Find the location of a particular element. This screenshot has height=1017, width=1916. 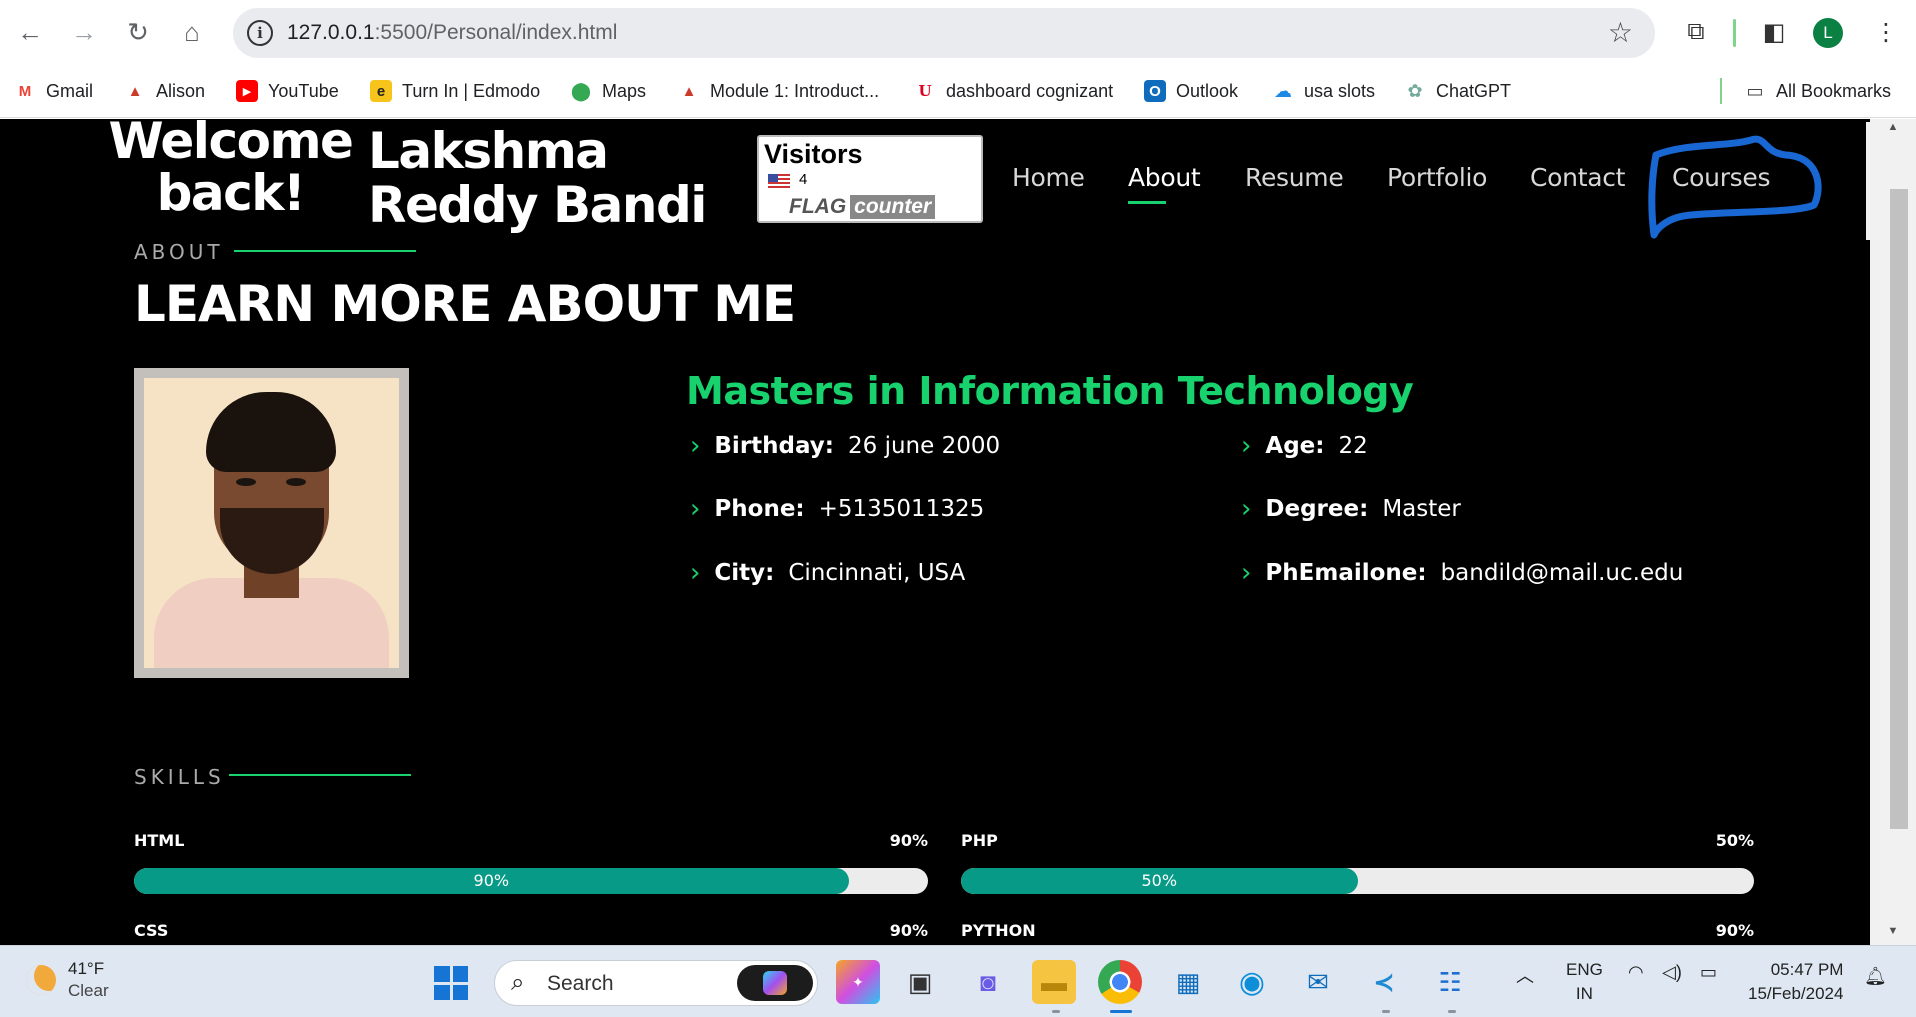

page-scrollbar: ▲ ▼ is located at coordinates (1893, 532).